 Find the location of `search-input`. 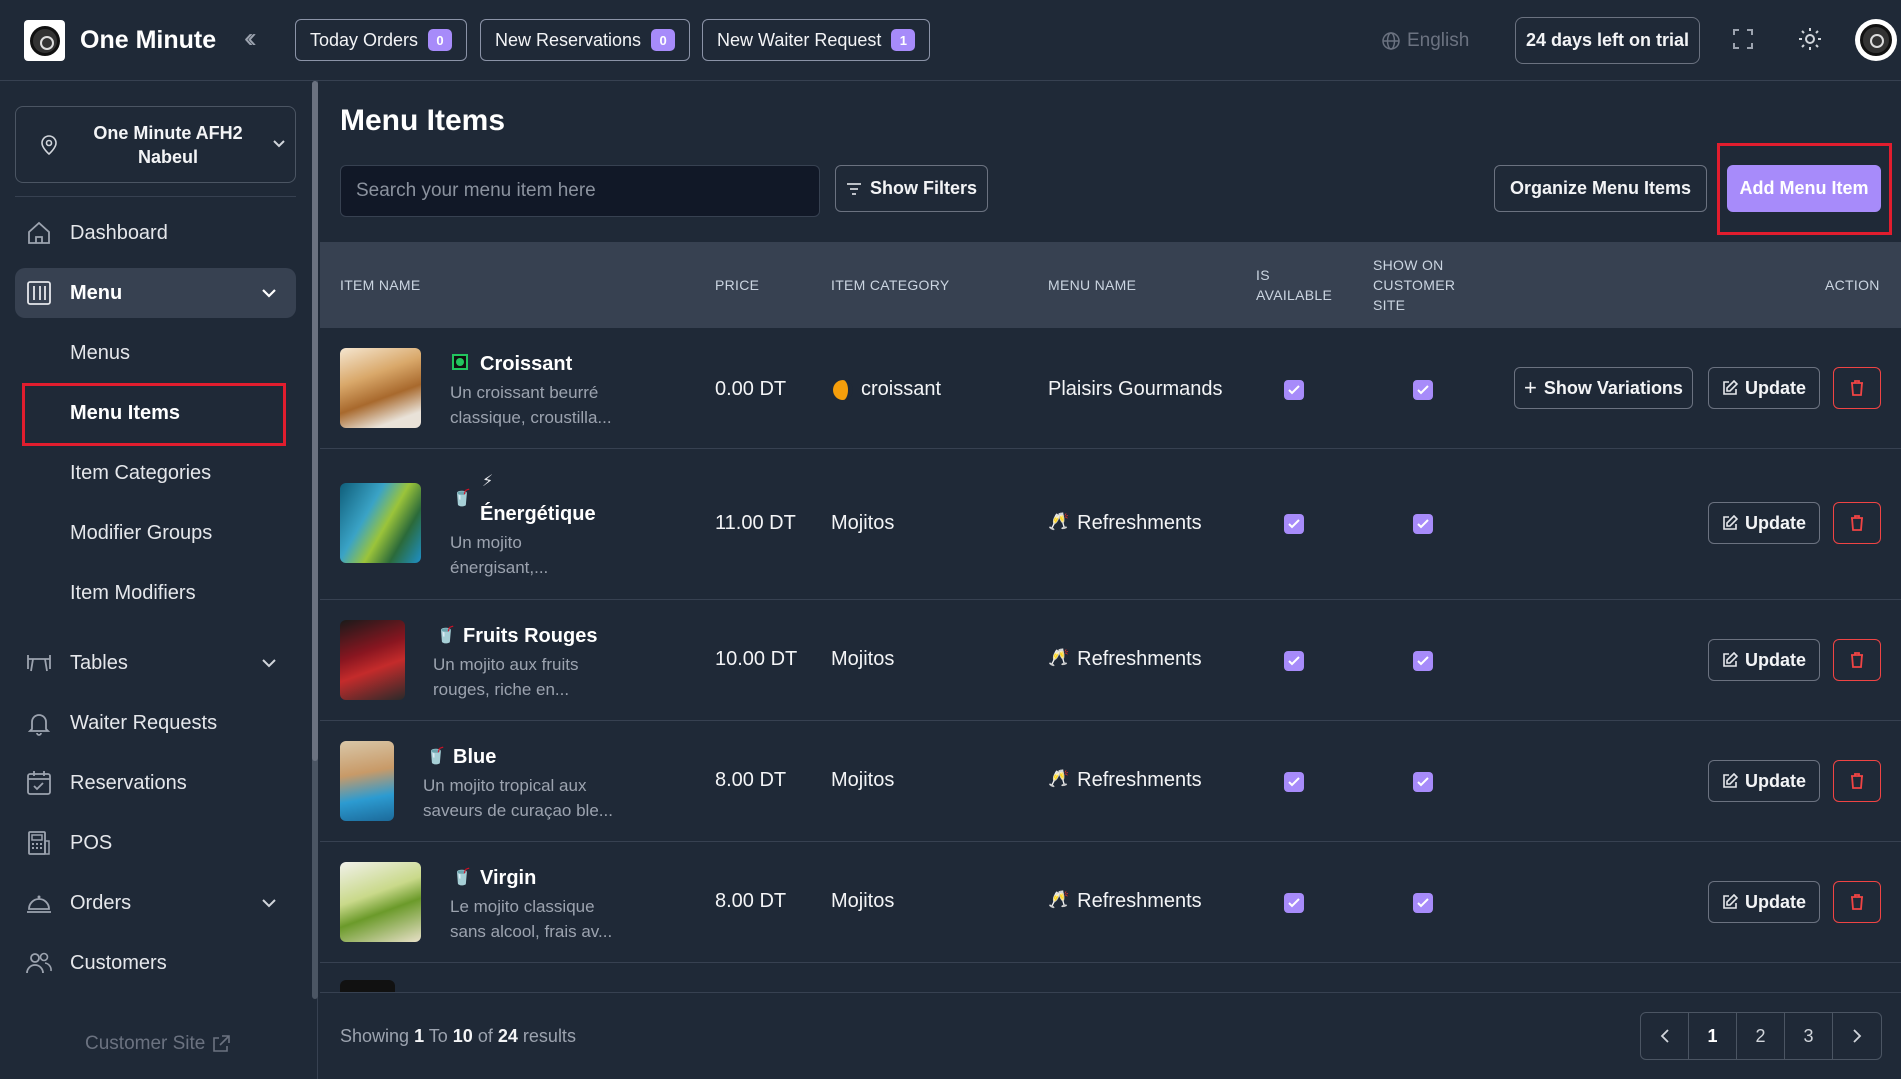

search-input is located at coordinates (580, 191).